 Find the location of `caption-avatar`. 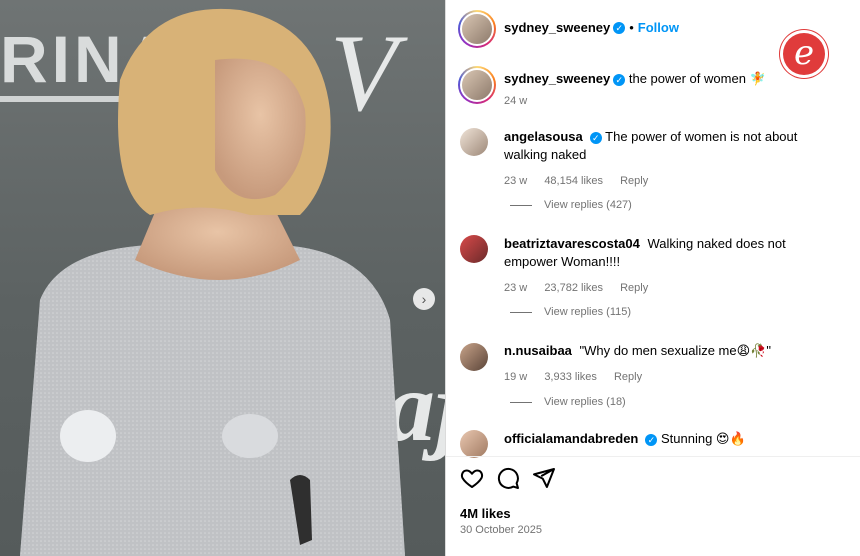

caption-avatar is located at coordinates (477, 85).